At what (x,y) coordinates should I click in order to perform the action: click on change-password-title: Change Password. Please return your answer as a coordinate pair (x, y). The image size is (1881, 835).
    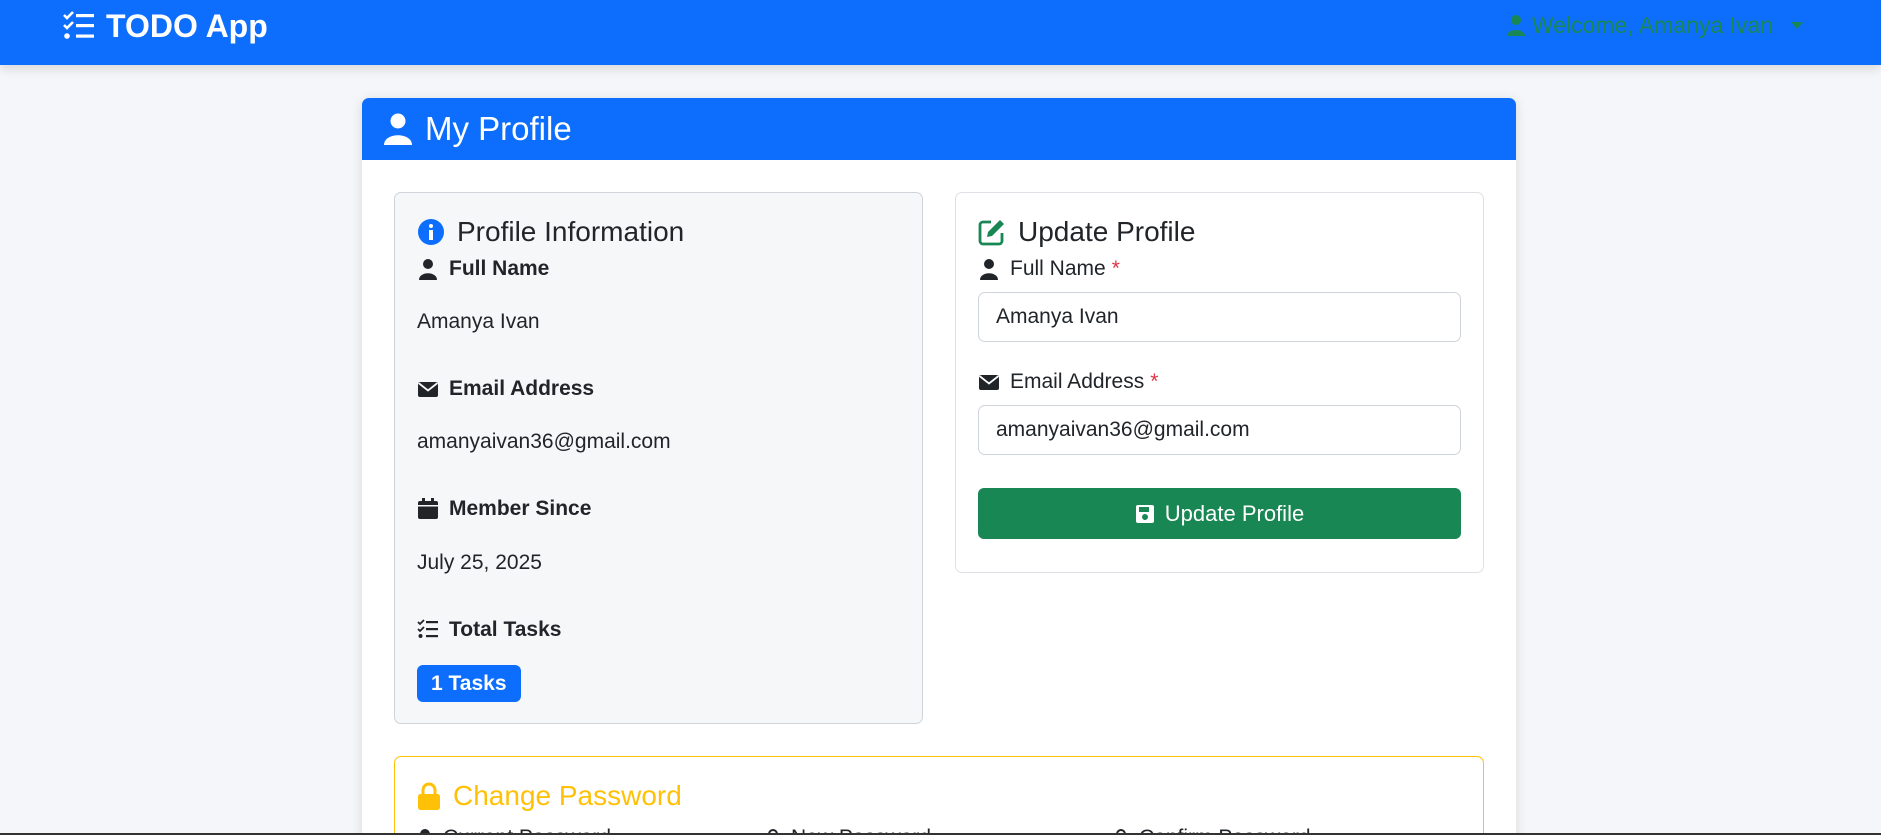
    Looking at the image, I should click on (939, 796).